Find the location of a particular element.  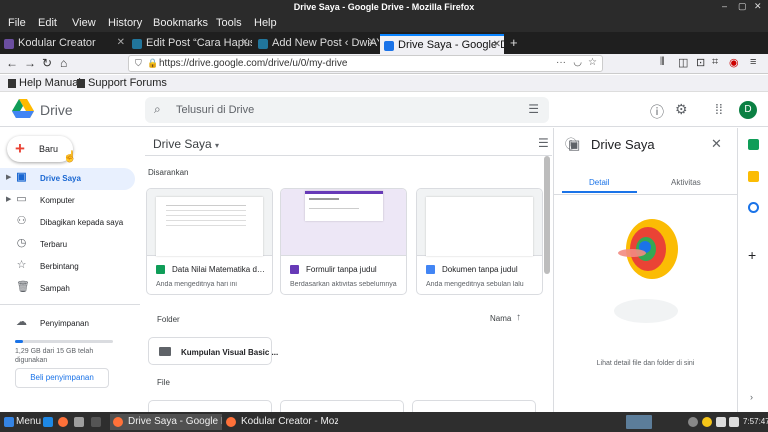

menu-bookmarks: Bookmarks is located at coordinates (180, 23).